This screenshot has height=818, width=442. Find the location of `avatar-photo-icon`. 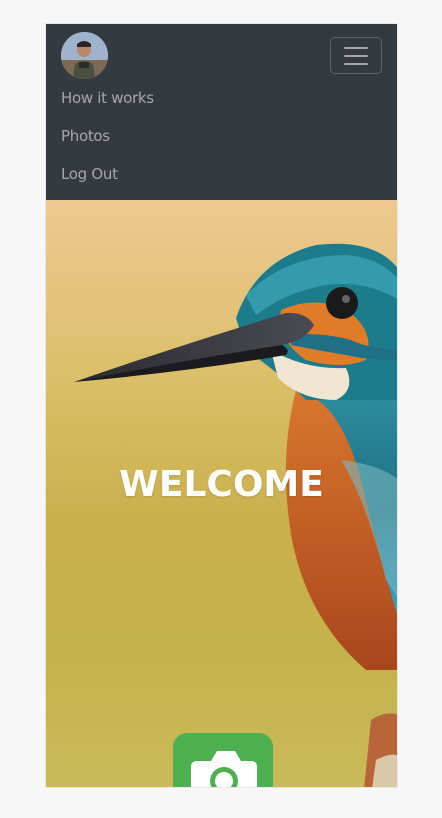

avatar-photo-icon is located at coordinates (84, 55).